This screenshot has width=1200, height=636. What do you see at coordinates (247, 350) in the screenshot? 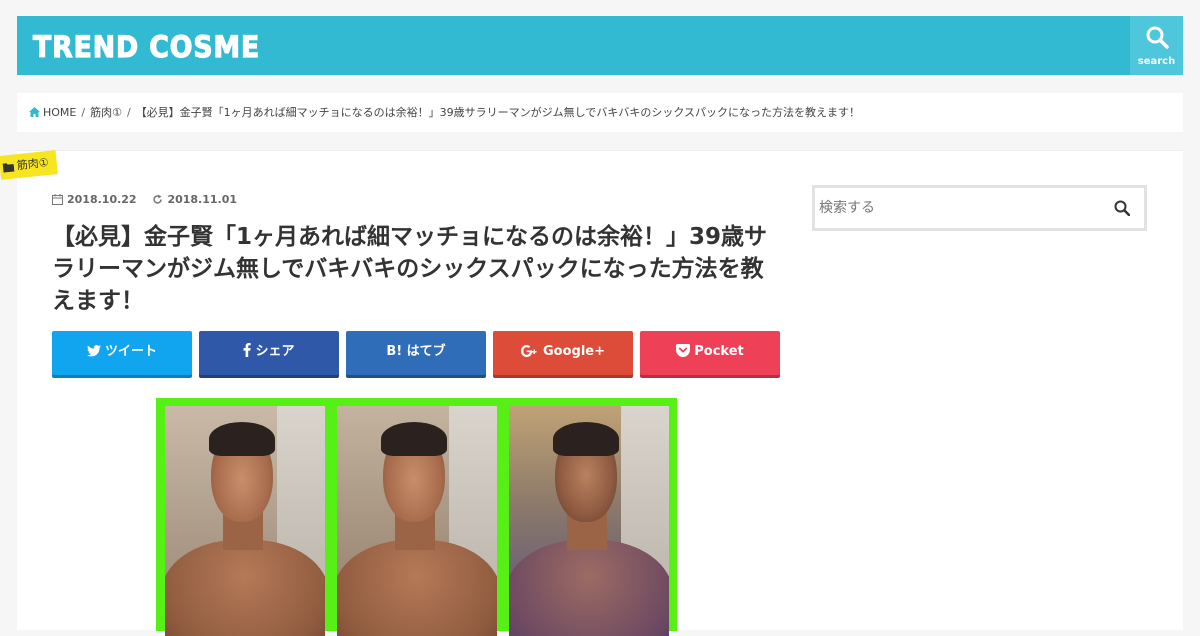
I see `facebook-icon` at bounding box center [247, 350].